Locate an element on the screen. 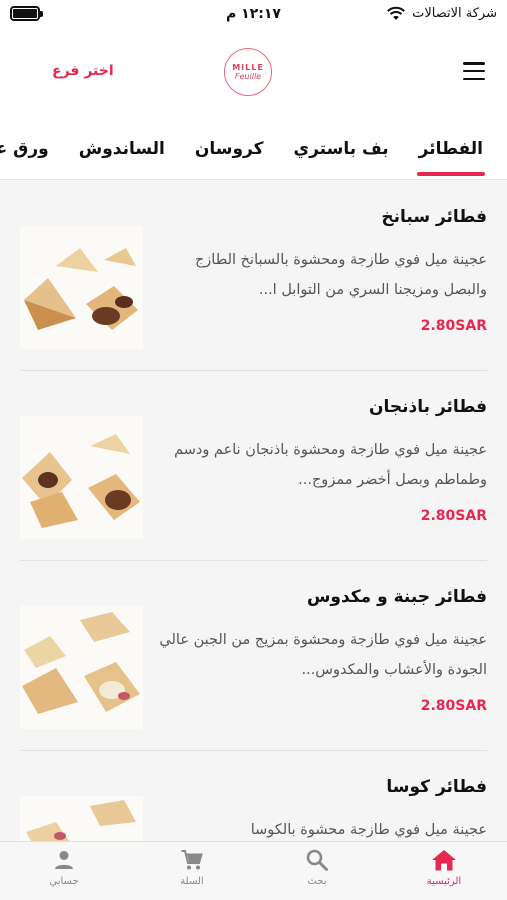 The width and height of the screenshot is (507, 900). home-icon is located at coordinates (444, 860).